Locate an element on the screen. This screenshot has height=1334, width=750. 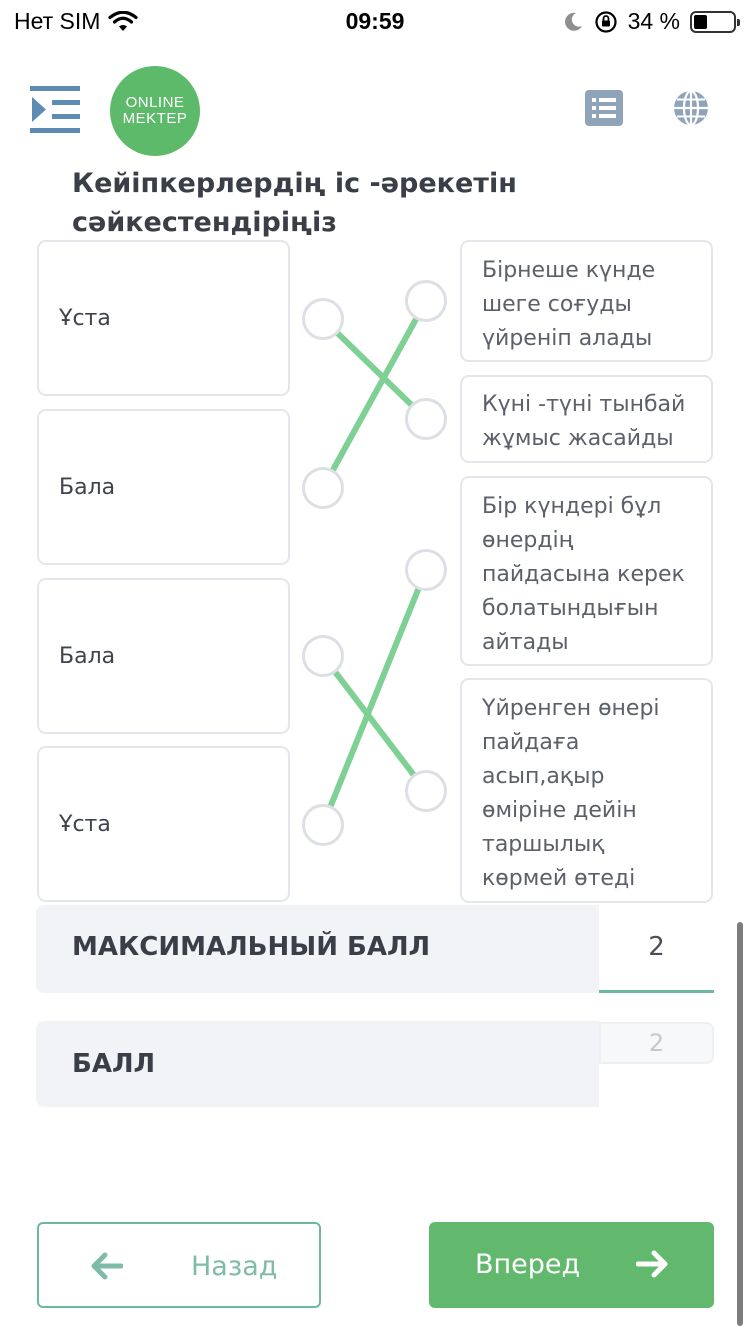
battery-icon is located at coordinates (715, 21).